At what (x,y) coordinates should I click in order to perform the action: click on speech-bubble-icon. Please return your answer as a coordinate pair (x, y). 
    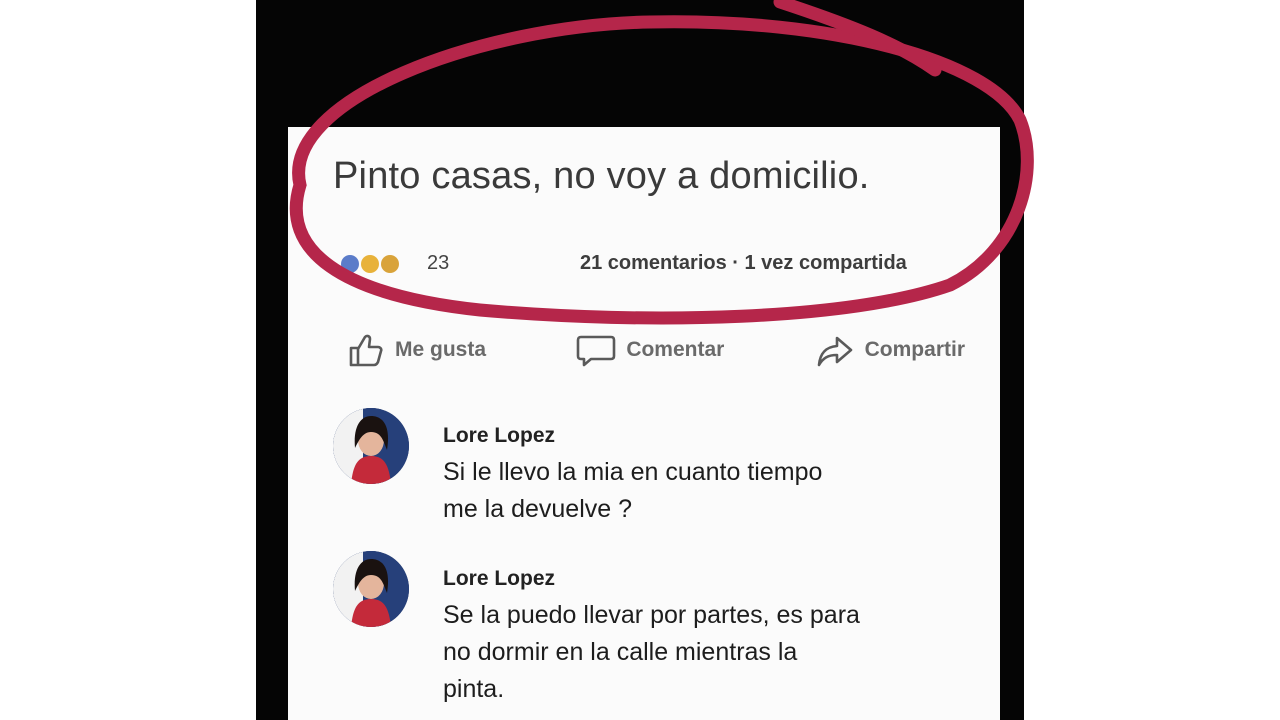
    Looking at the image, I should click on (596, 351).